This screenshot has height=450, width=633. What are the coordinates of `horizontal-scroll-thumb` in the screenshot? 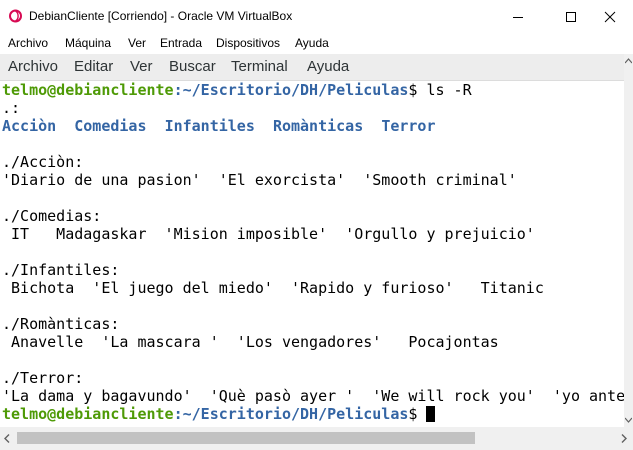 It's located at (246, 438).